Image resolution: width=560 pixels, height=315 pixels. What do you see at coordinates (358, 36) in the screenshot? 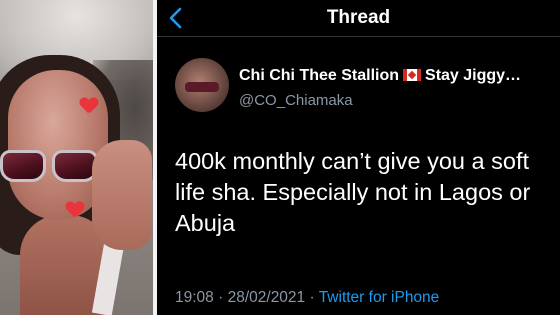
I see `header-divider` at bounding box center [358, 36].